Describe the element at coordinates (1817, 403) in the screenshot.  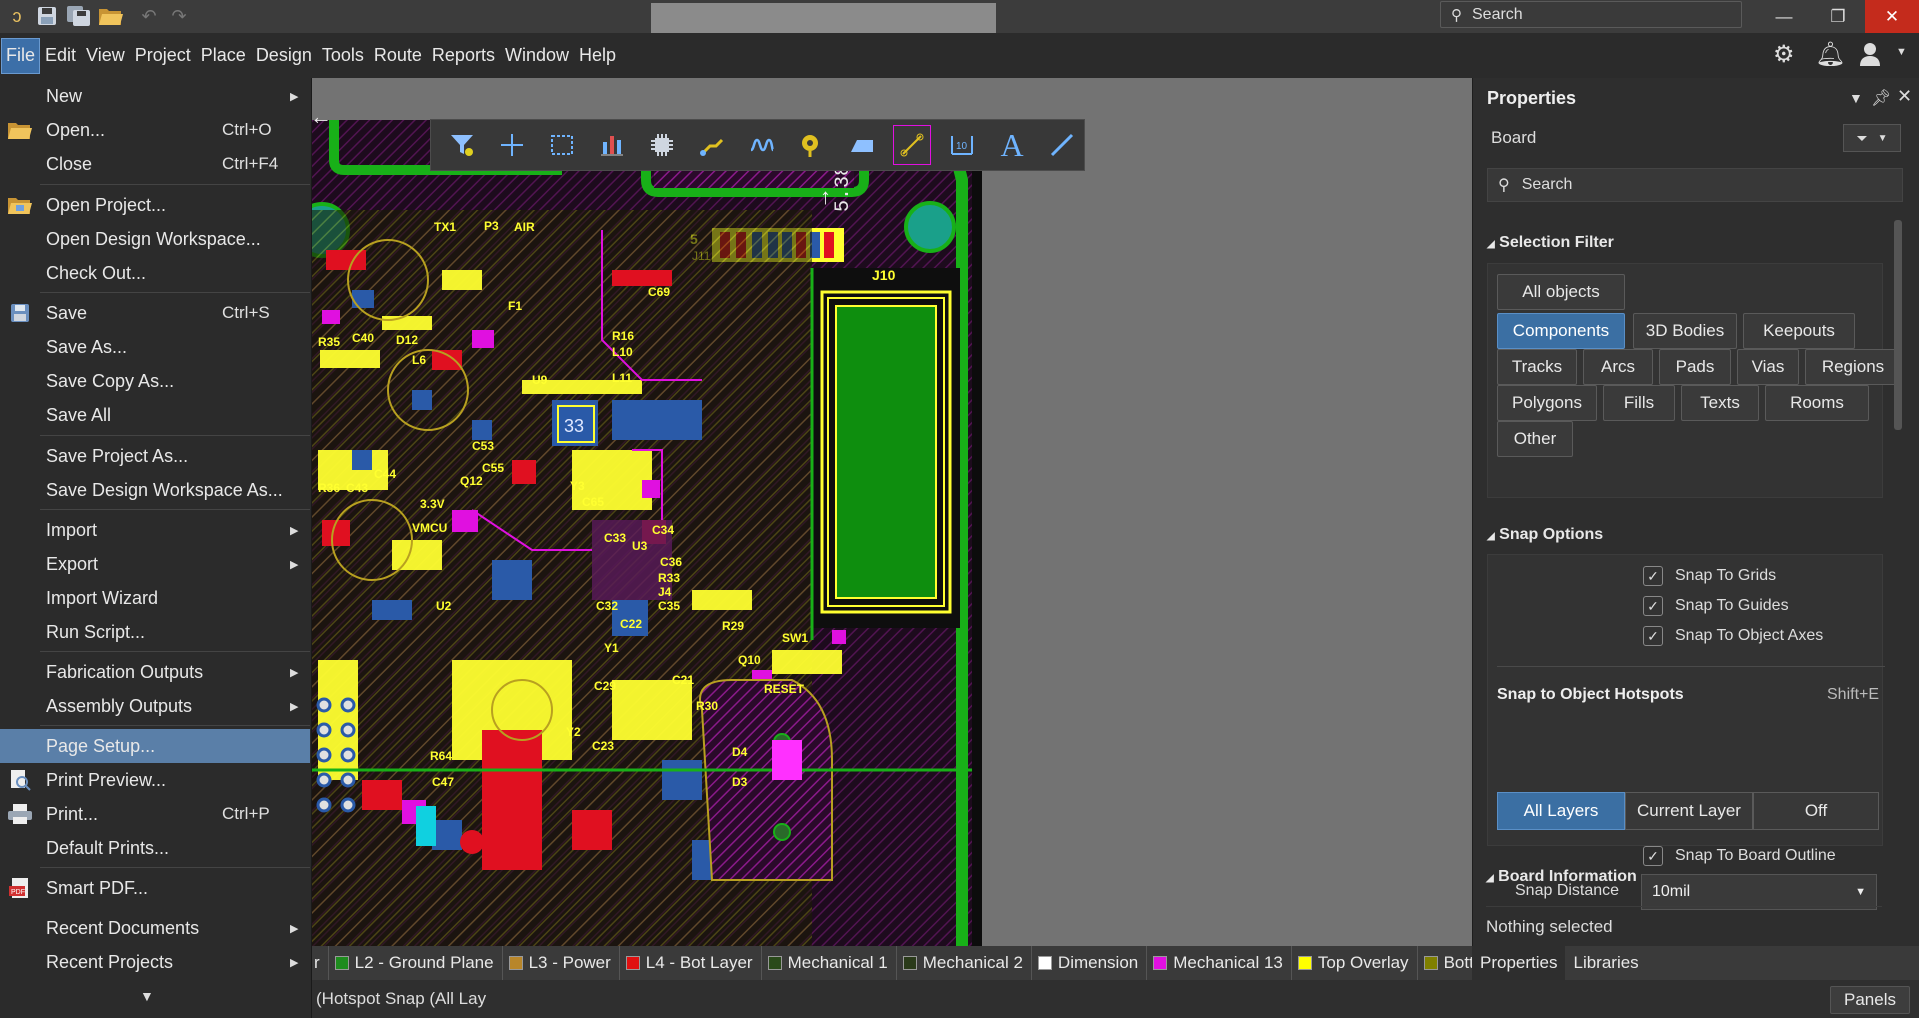
I see `filter-rooms-button: Rooms` at that location.